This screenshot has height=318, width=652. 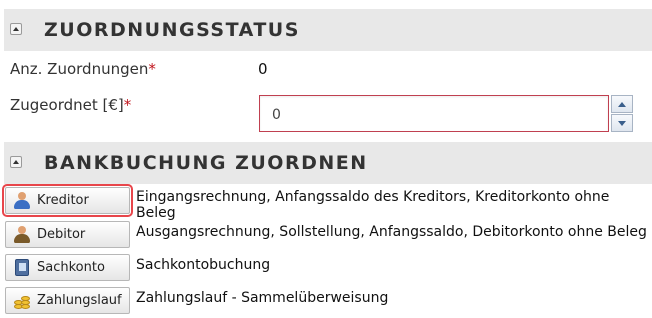 I want to click on debitor-person-icon, so click(x=22, y=234).